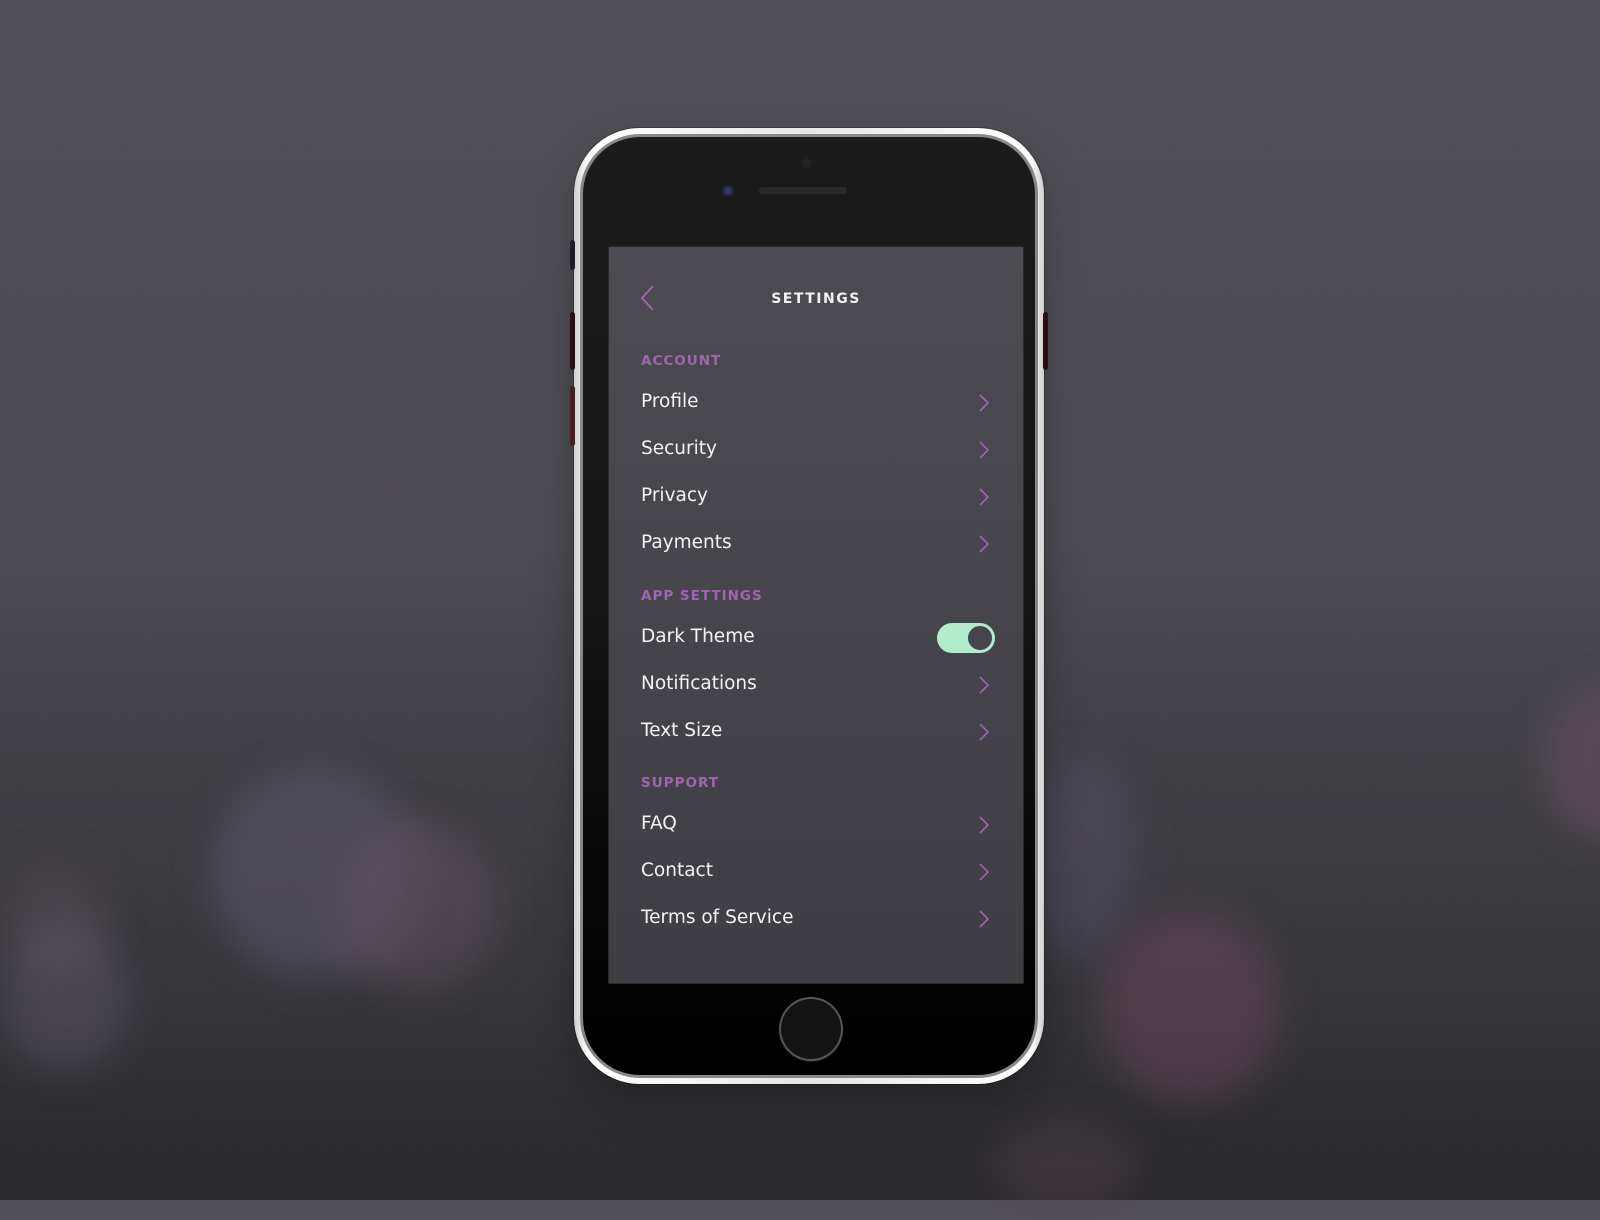  What do you see at coordinates (803, 190) in the screenshot?
I see `earpiece-speaker` at bounding box center [803, 190].